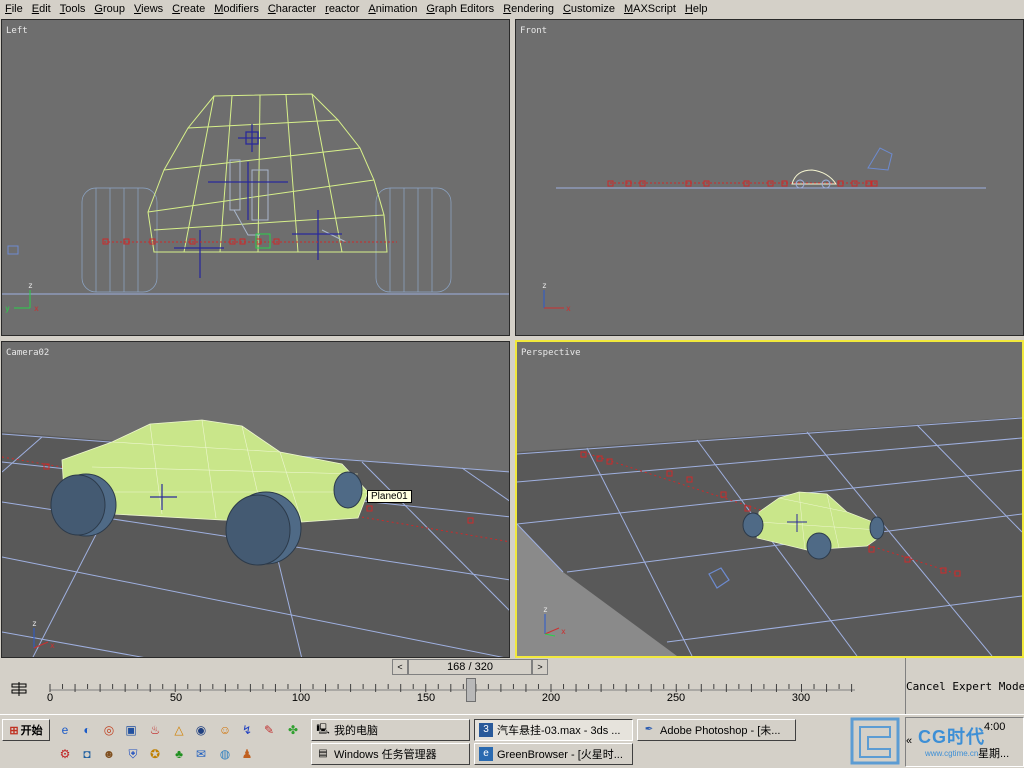 This screenshot has height=768, width=1024. What do you see at coordinates (247, 754) in the screenshot?
I see `person-quicklaunch-icon: ♟` at bounding box center [247, 754].